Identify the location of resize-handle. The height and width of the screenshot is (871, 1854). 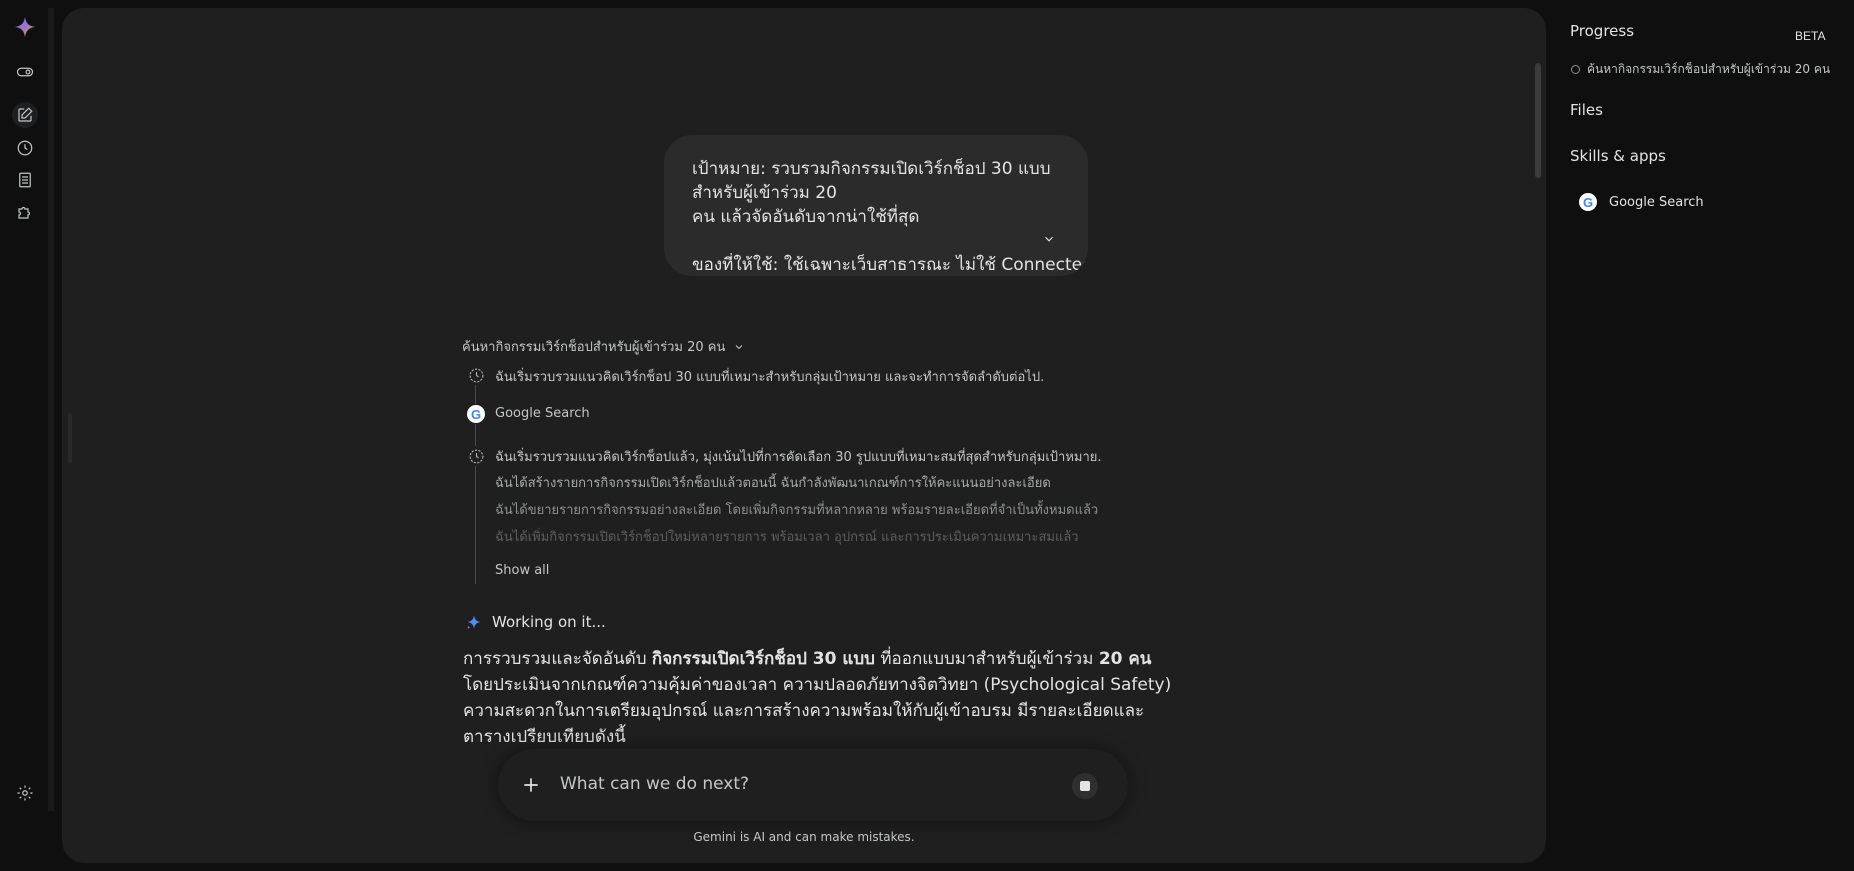
(70, 438).